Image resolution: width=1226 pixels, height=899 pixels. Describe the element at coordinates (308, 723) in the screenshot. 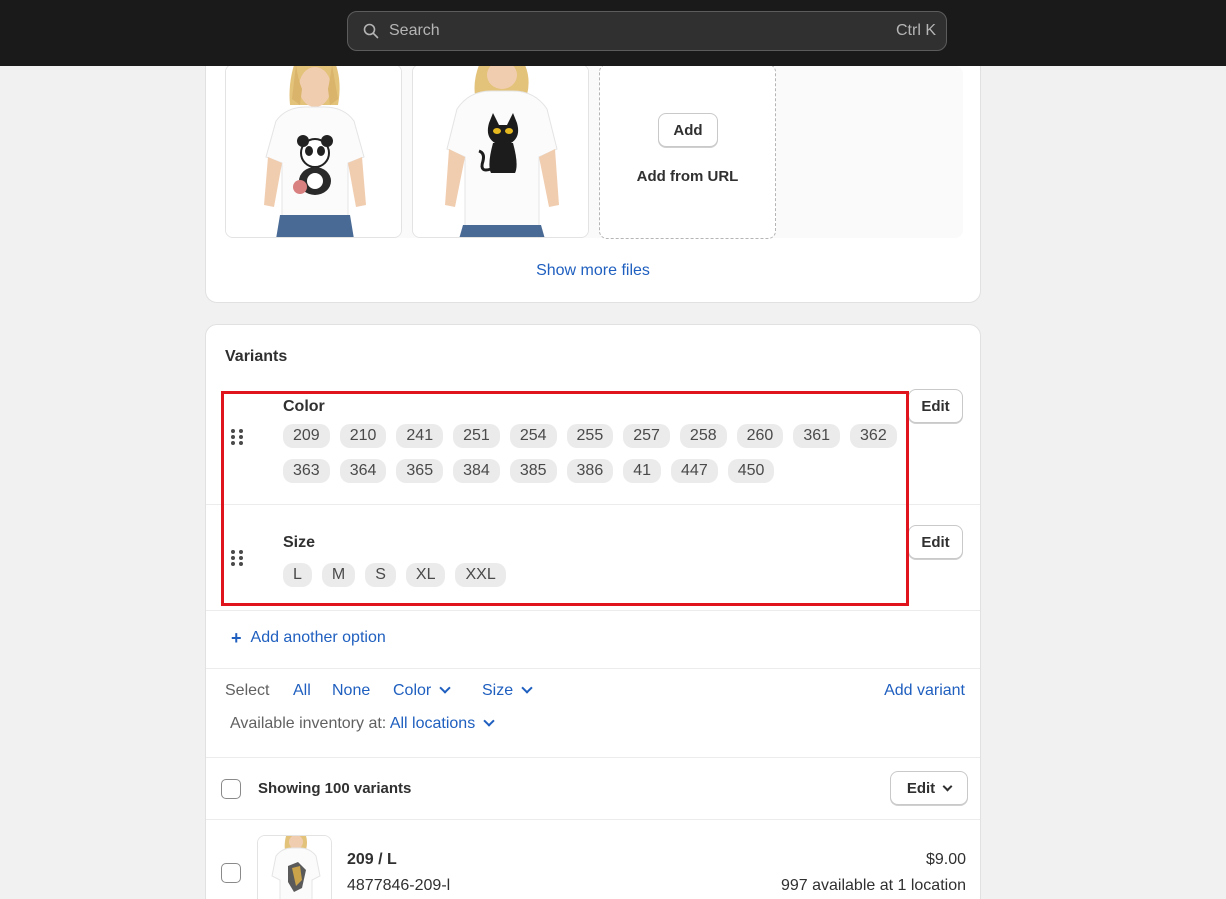

I see `inventory-label: Available inventory at:` at that location.